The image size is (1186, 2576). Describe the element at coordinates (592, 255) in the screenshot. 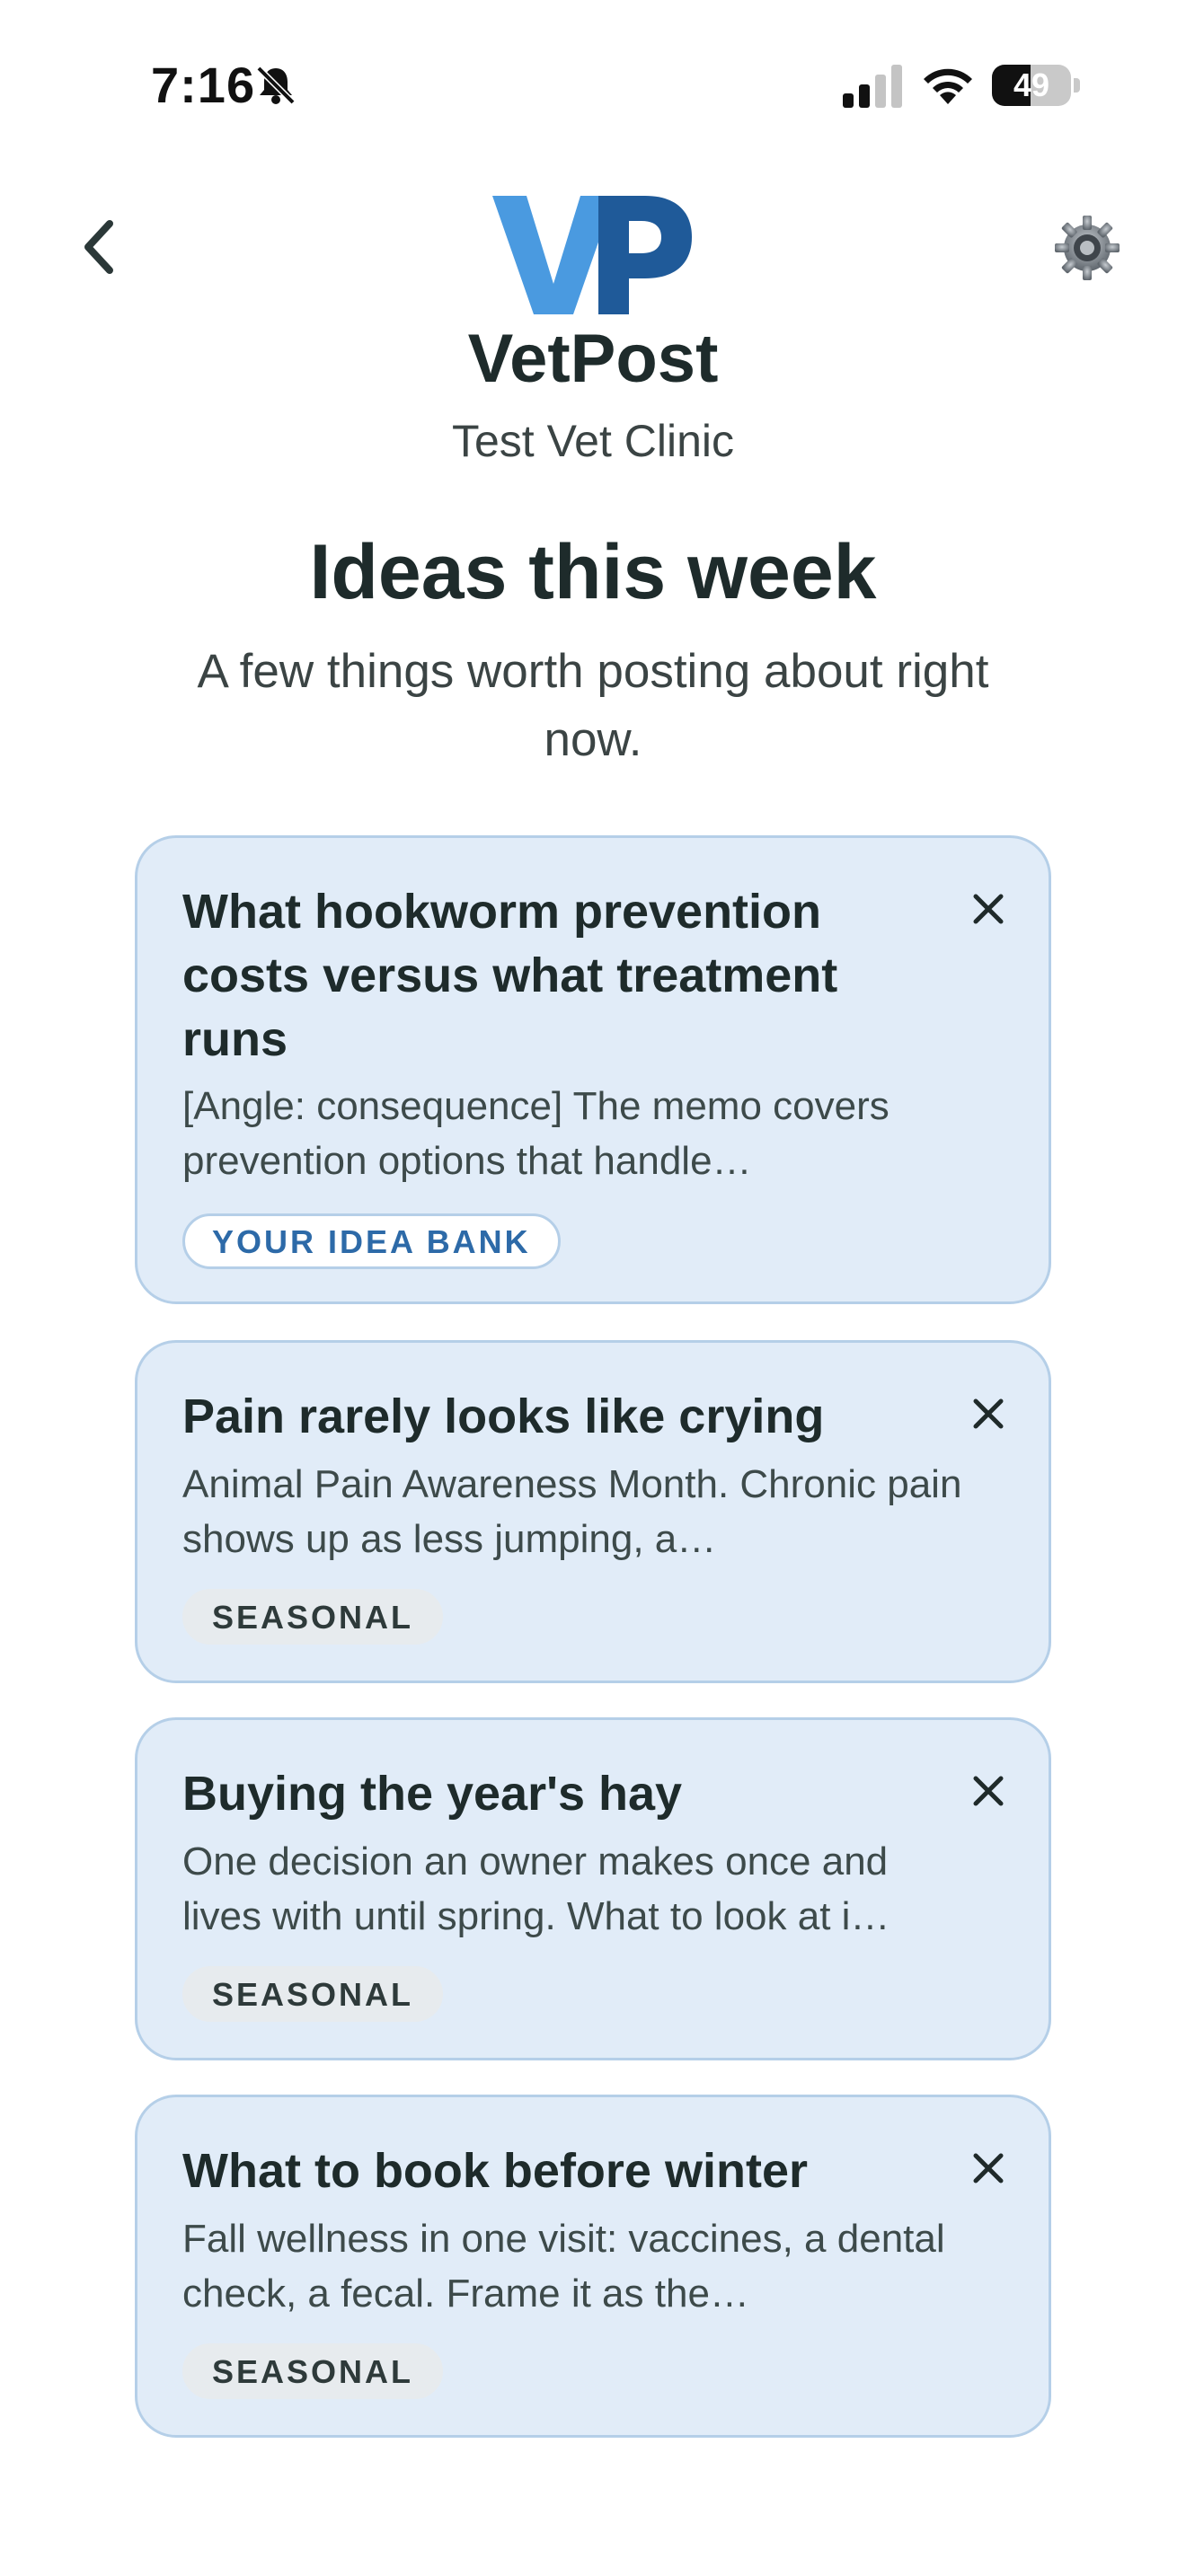

I see `vetpost-logo` at that location.